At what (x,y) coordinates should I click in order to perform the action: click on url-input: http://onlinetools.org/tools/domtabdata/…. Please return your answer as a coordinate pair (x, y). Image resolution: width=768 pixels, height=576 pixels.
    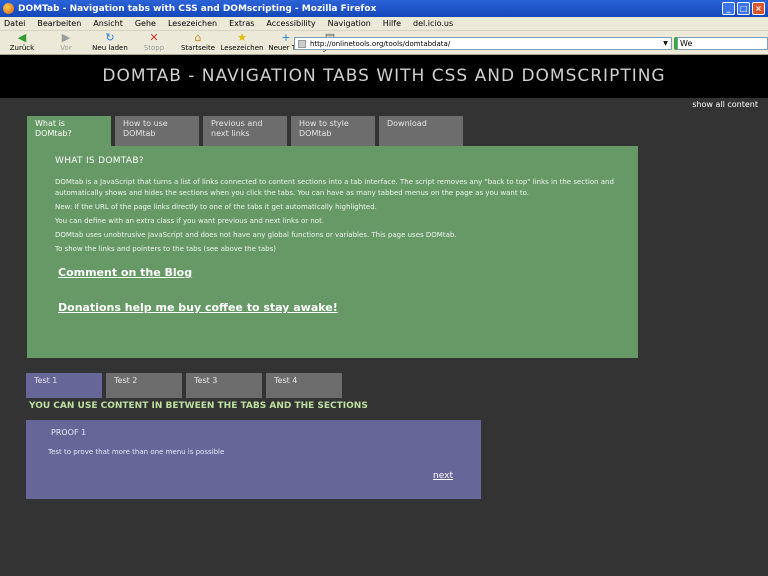
    Looking at the image, I should click on (483, 43).